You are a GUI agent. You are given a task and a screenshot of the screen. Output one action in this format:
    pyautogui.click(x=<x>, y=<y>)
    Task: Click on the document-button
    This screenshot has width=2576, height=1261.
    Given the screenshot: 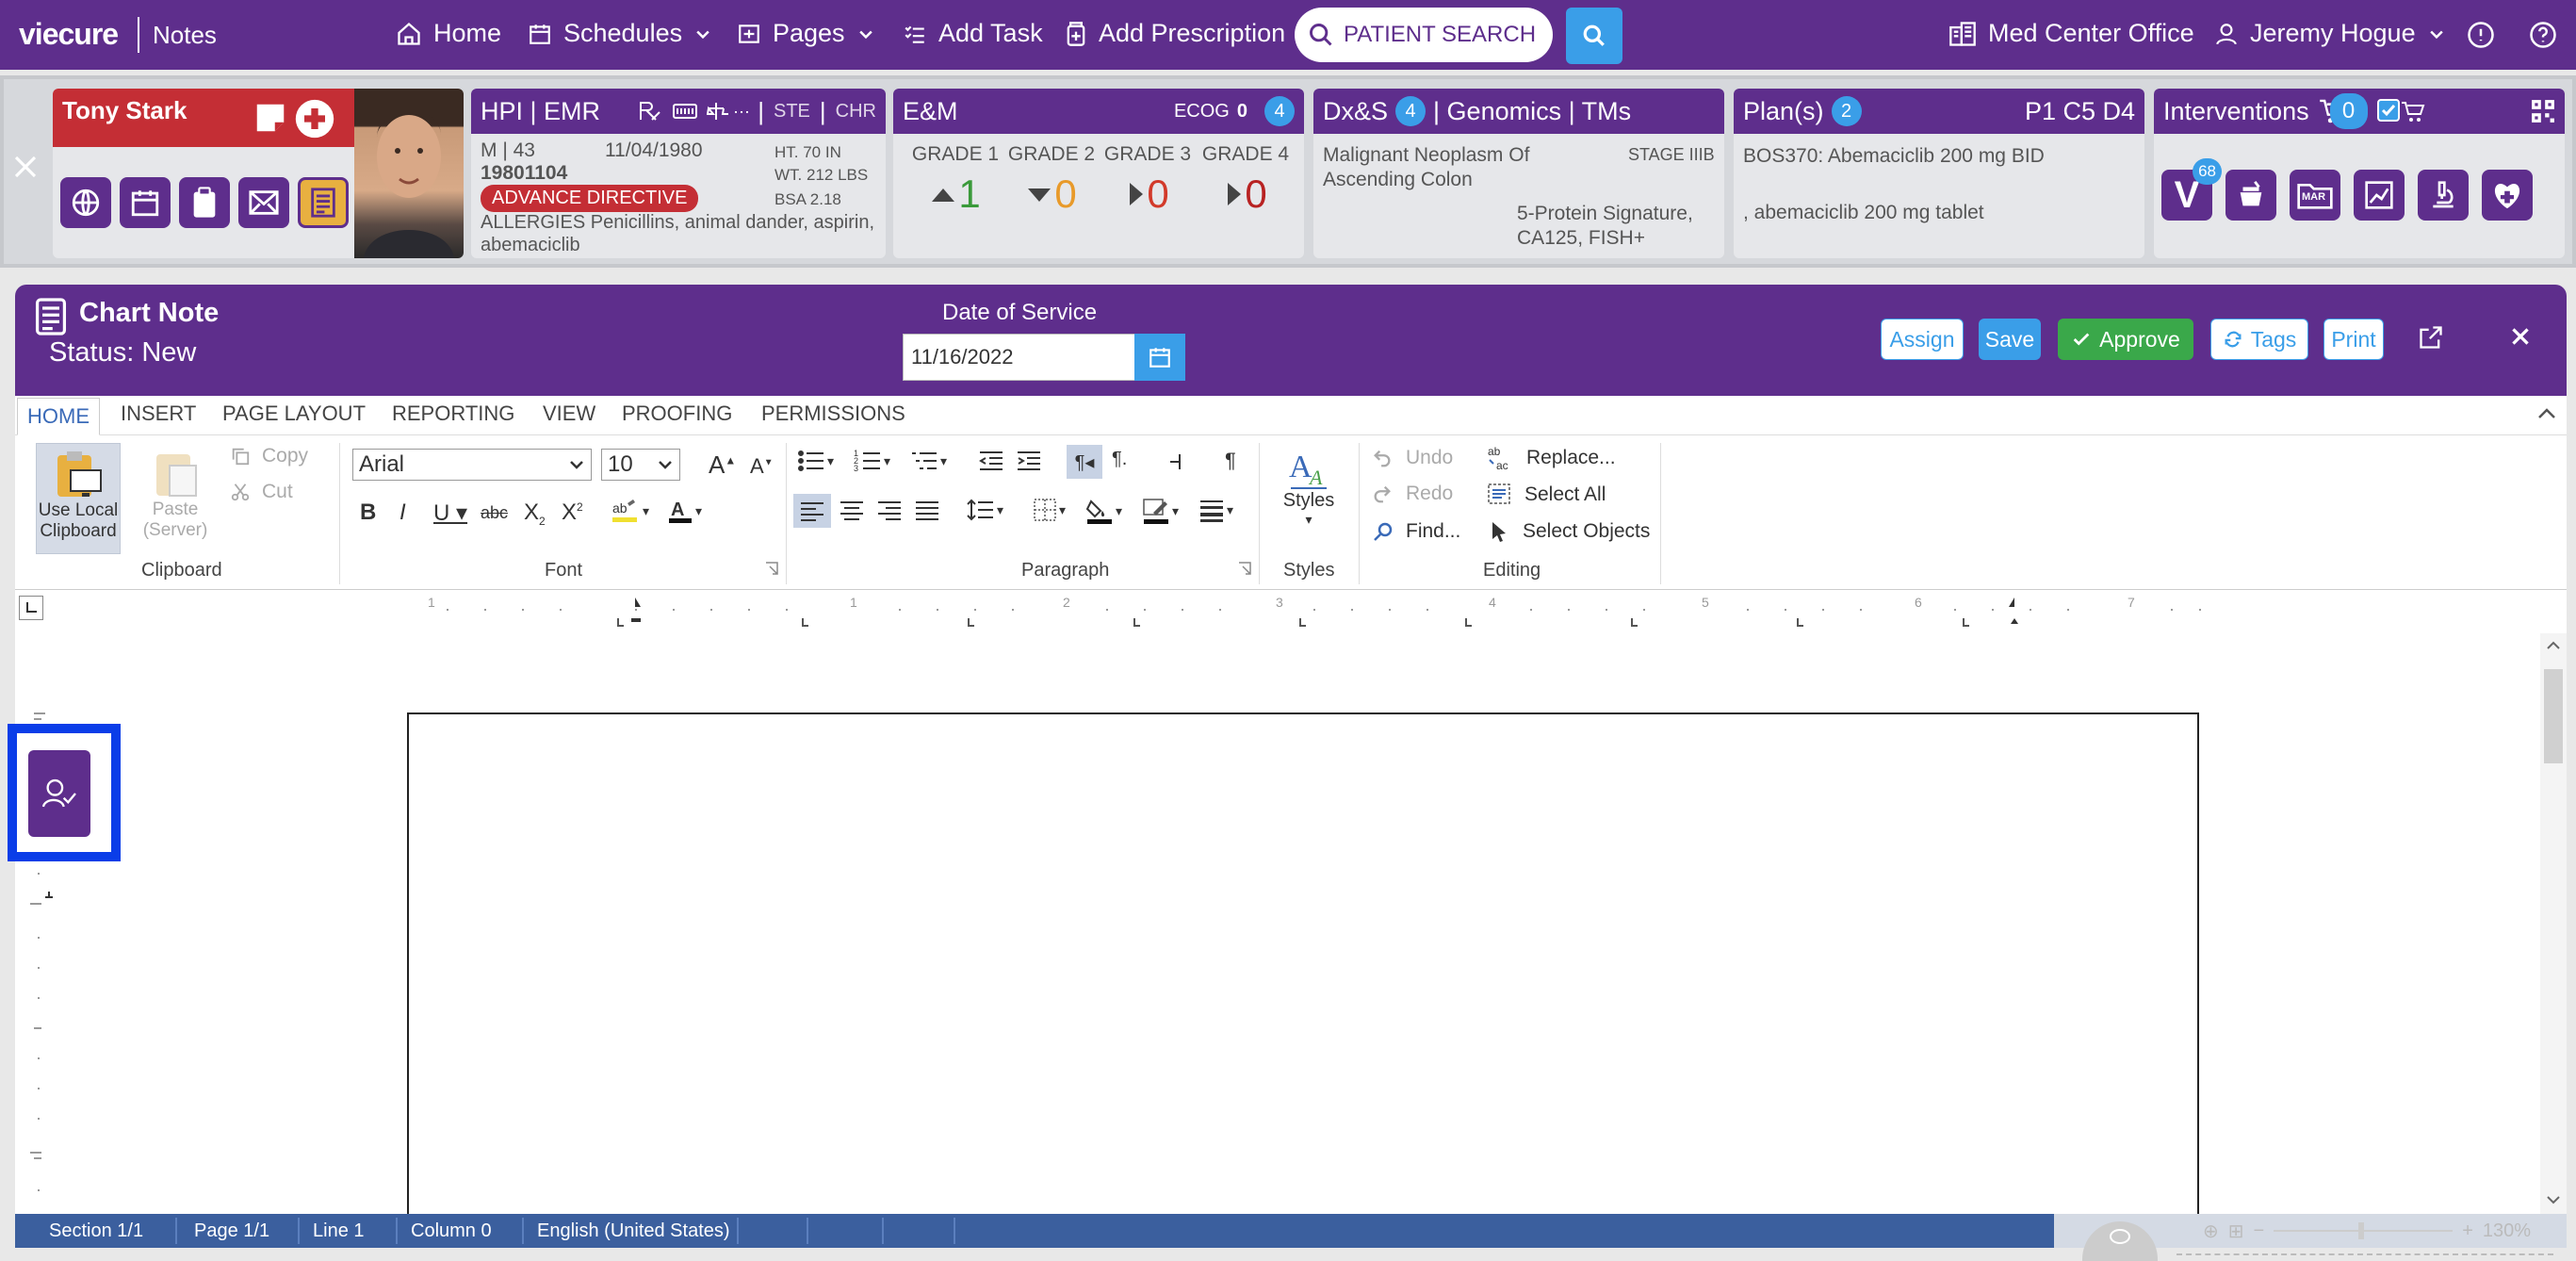 What is the action you would take?
    pyautogui.click(x=323, y=202)
    